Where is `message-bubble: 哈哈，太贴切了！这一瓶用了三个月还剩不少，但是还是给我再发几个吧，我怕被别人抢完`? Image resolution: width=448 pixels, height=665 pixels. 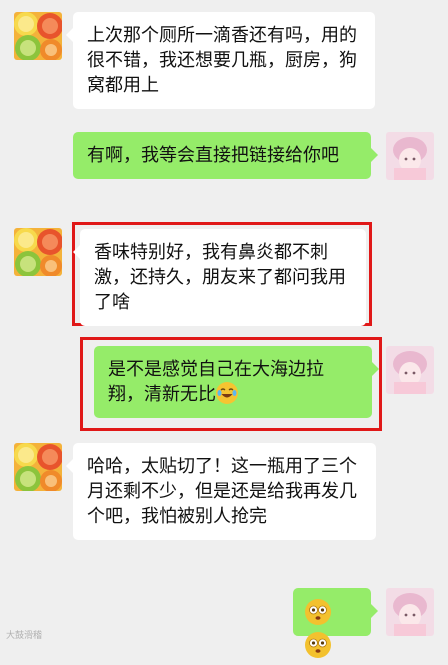 message-bubble: 哈哈，太贴切了！这一瓶用了三个月还剩不少，但是还是给我再发几个吧，我怕被别人抢完 is located at coordinates (221, 491).